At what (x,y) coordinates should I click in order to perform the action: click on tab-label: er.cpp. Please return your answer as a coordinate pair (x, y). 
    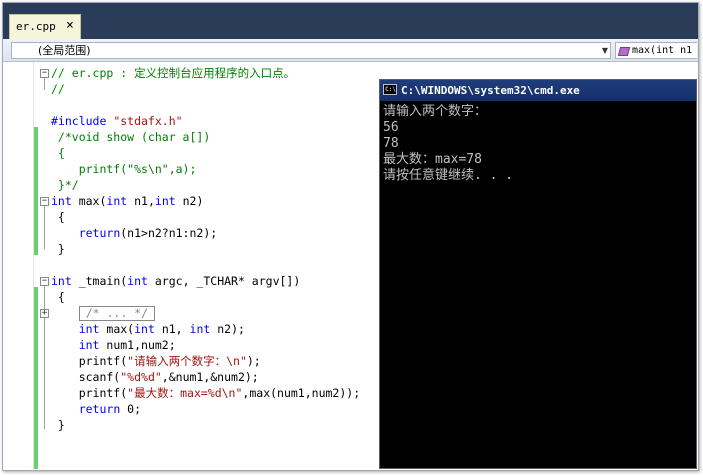
    Looking at the image, I should click on (36, 26).